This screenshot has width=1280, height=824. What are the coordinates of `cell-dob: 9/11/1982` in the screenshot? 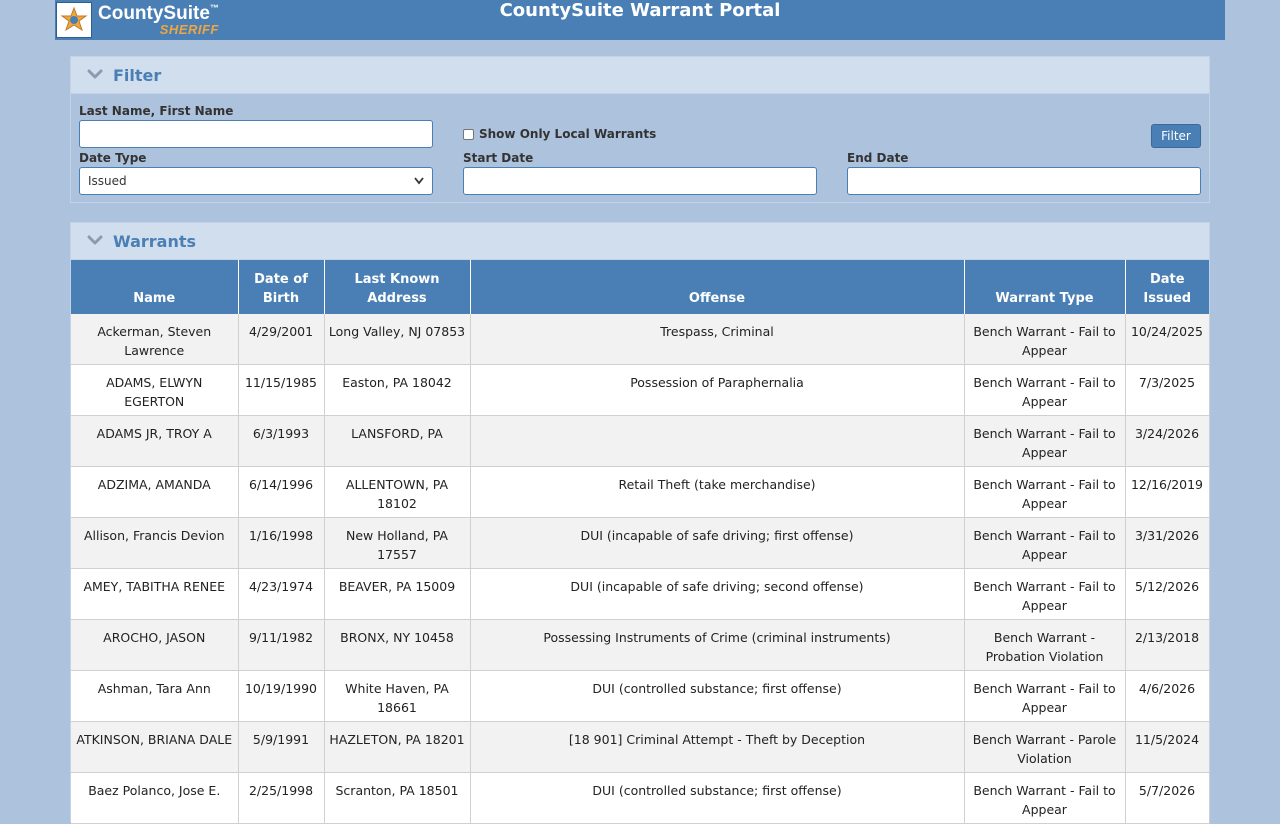 It's located at (281, 645).